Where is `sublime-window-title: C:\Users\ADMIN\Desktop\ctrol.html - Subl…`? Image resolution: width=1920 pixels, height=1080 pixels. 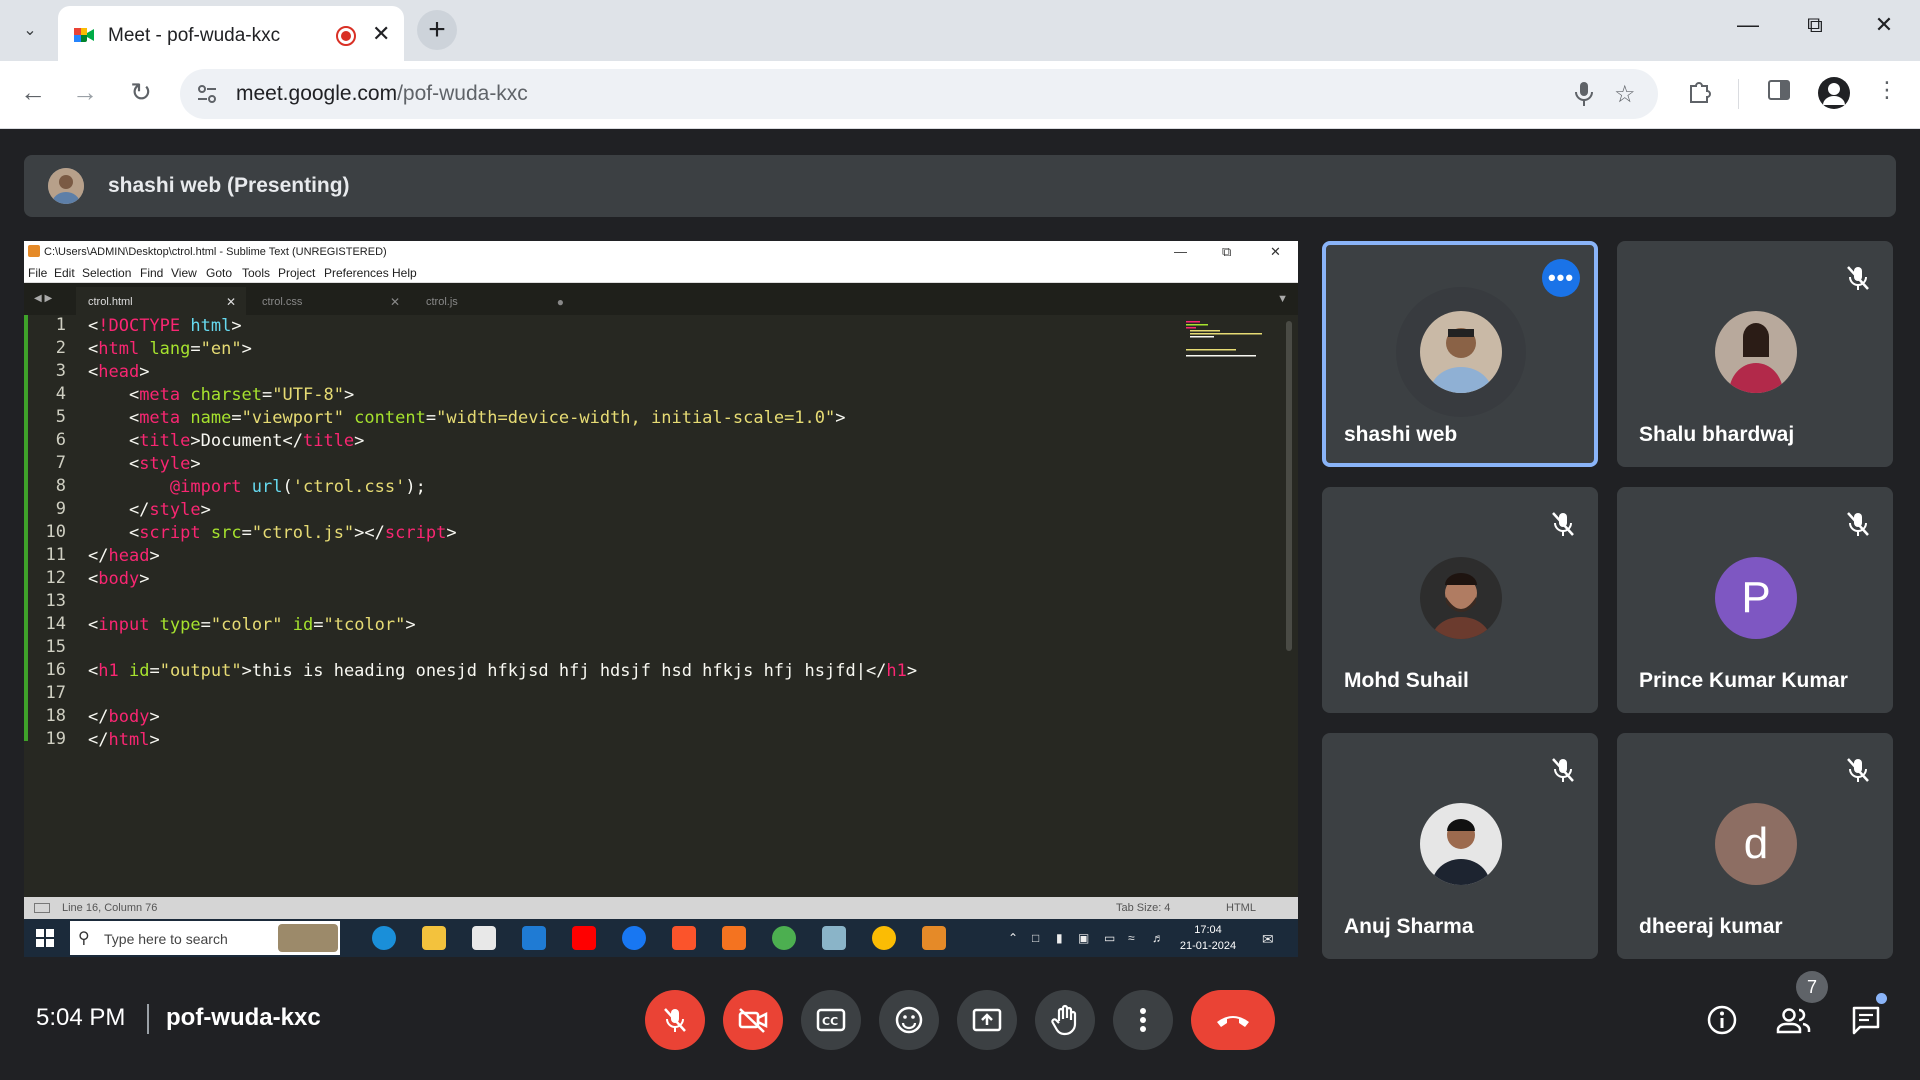
sublime-window-title: C:\Users\ADMIN\Desktop\ctrol.html - Subl… is located at coordinates (215, 252).